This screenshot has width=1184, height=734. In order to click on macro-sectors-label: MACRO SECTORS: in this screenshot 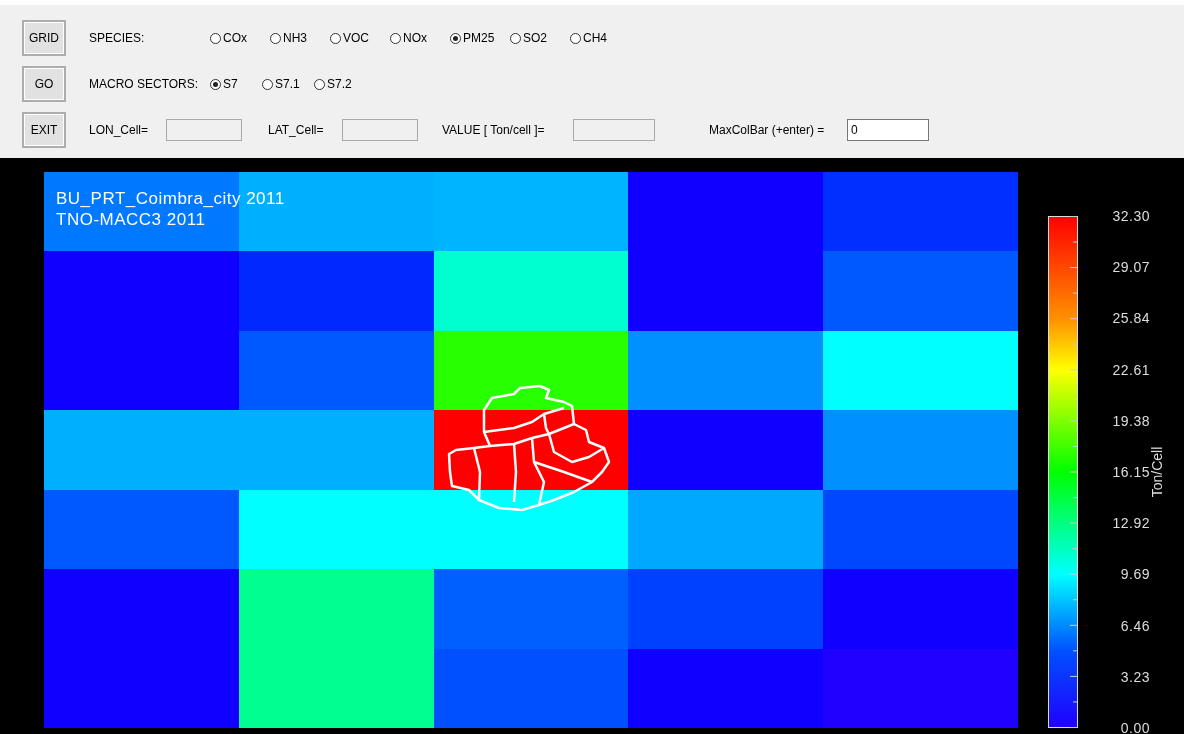, I will do `click(144, 84)`.